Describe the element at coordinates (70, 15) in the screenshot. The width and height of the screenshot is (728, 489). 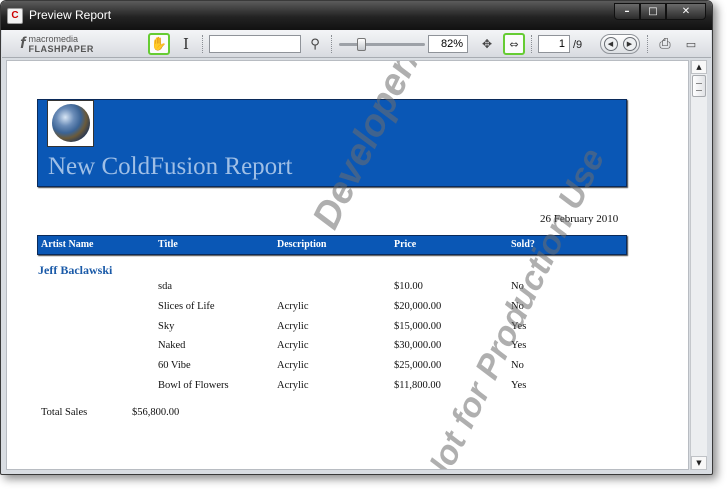
I see `window-title: Preview Report` at that location.